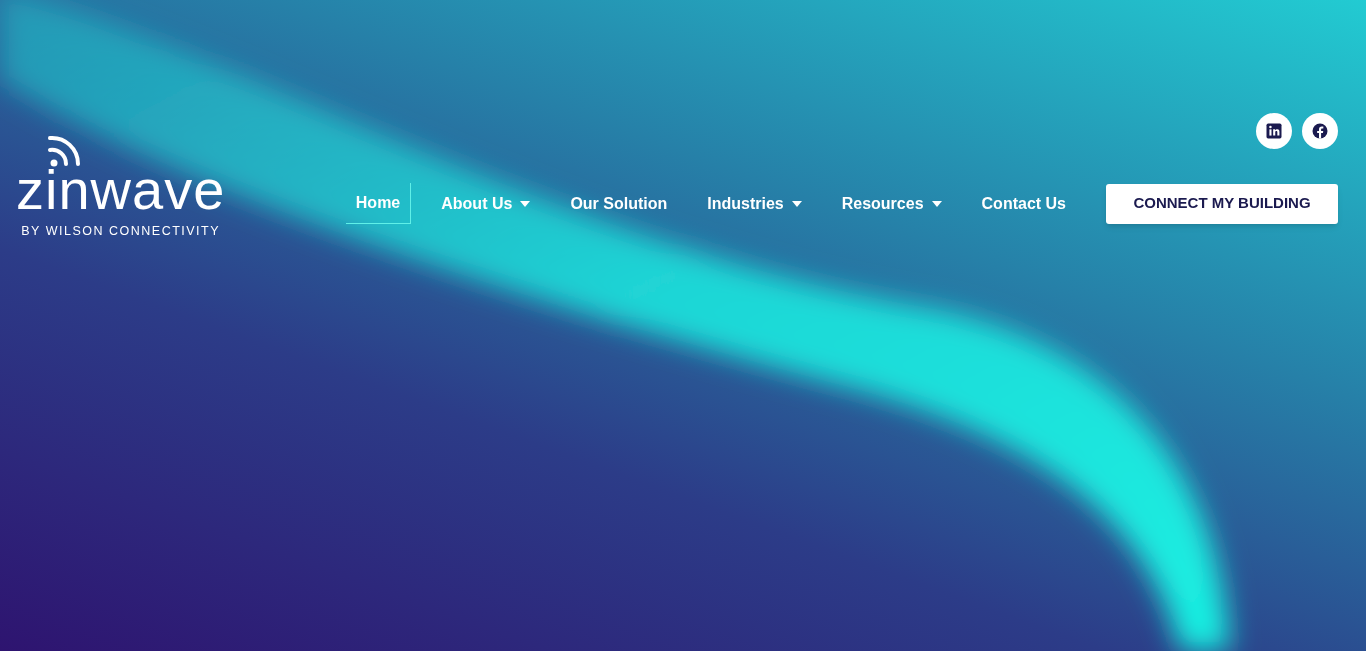  Describe the element at coordinates (1274, 131) in the screenshot. I see `linkedin-icon` at that location.